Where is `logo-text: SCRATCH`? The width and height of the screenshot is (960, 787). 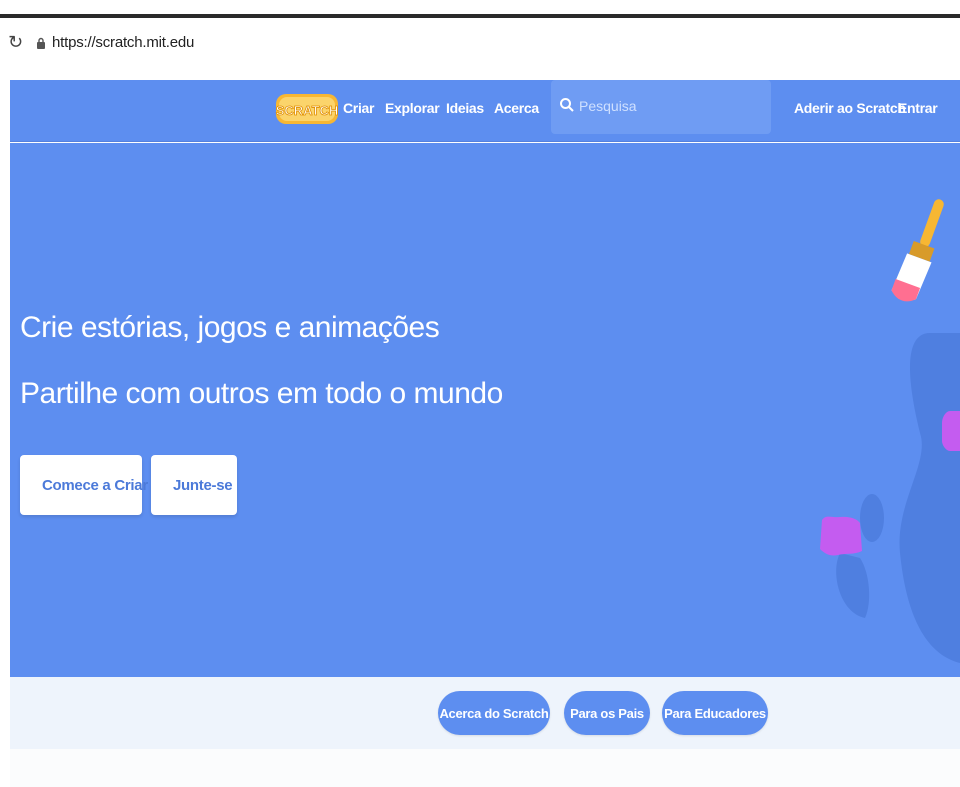
logo-text: SCRATCH is located at coordinates (307, 110).